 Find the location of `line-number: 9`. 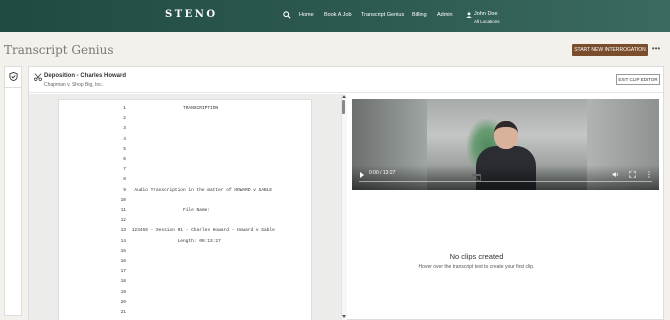

line-number: 9 is located at coordinates (124, 190).